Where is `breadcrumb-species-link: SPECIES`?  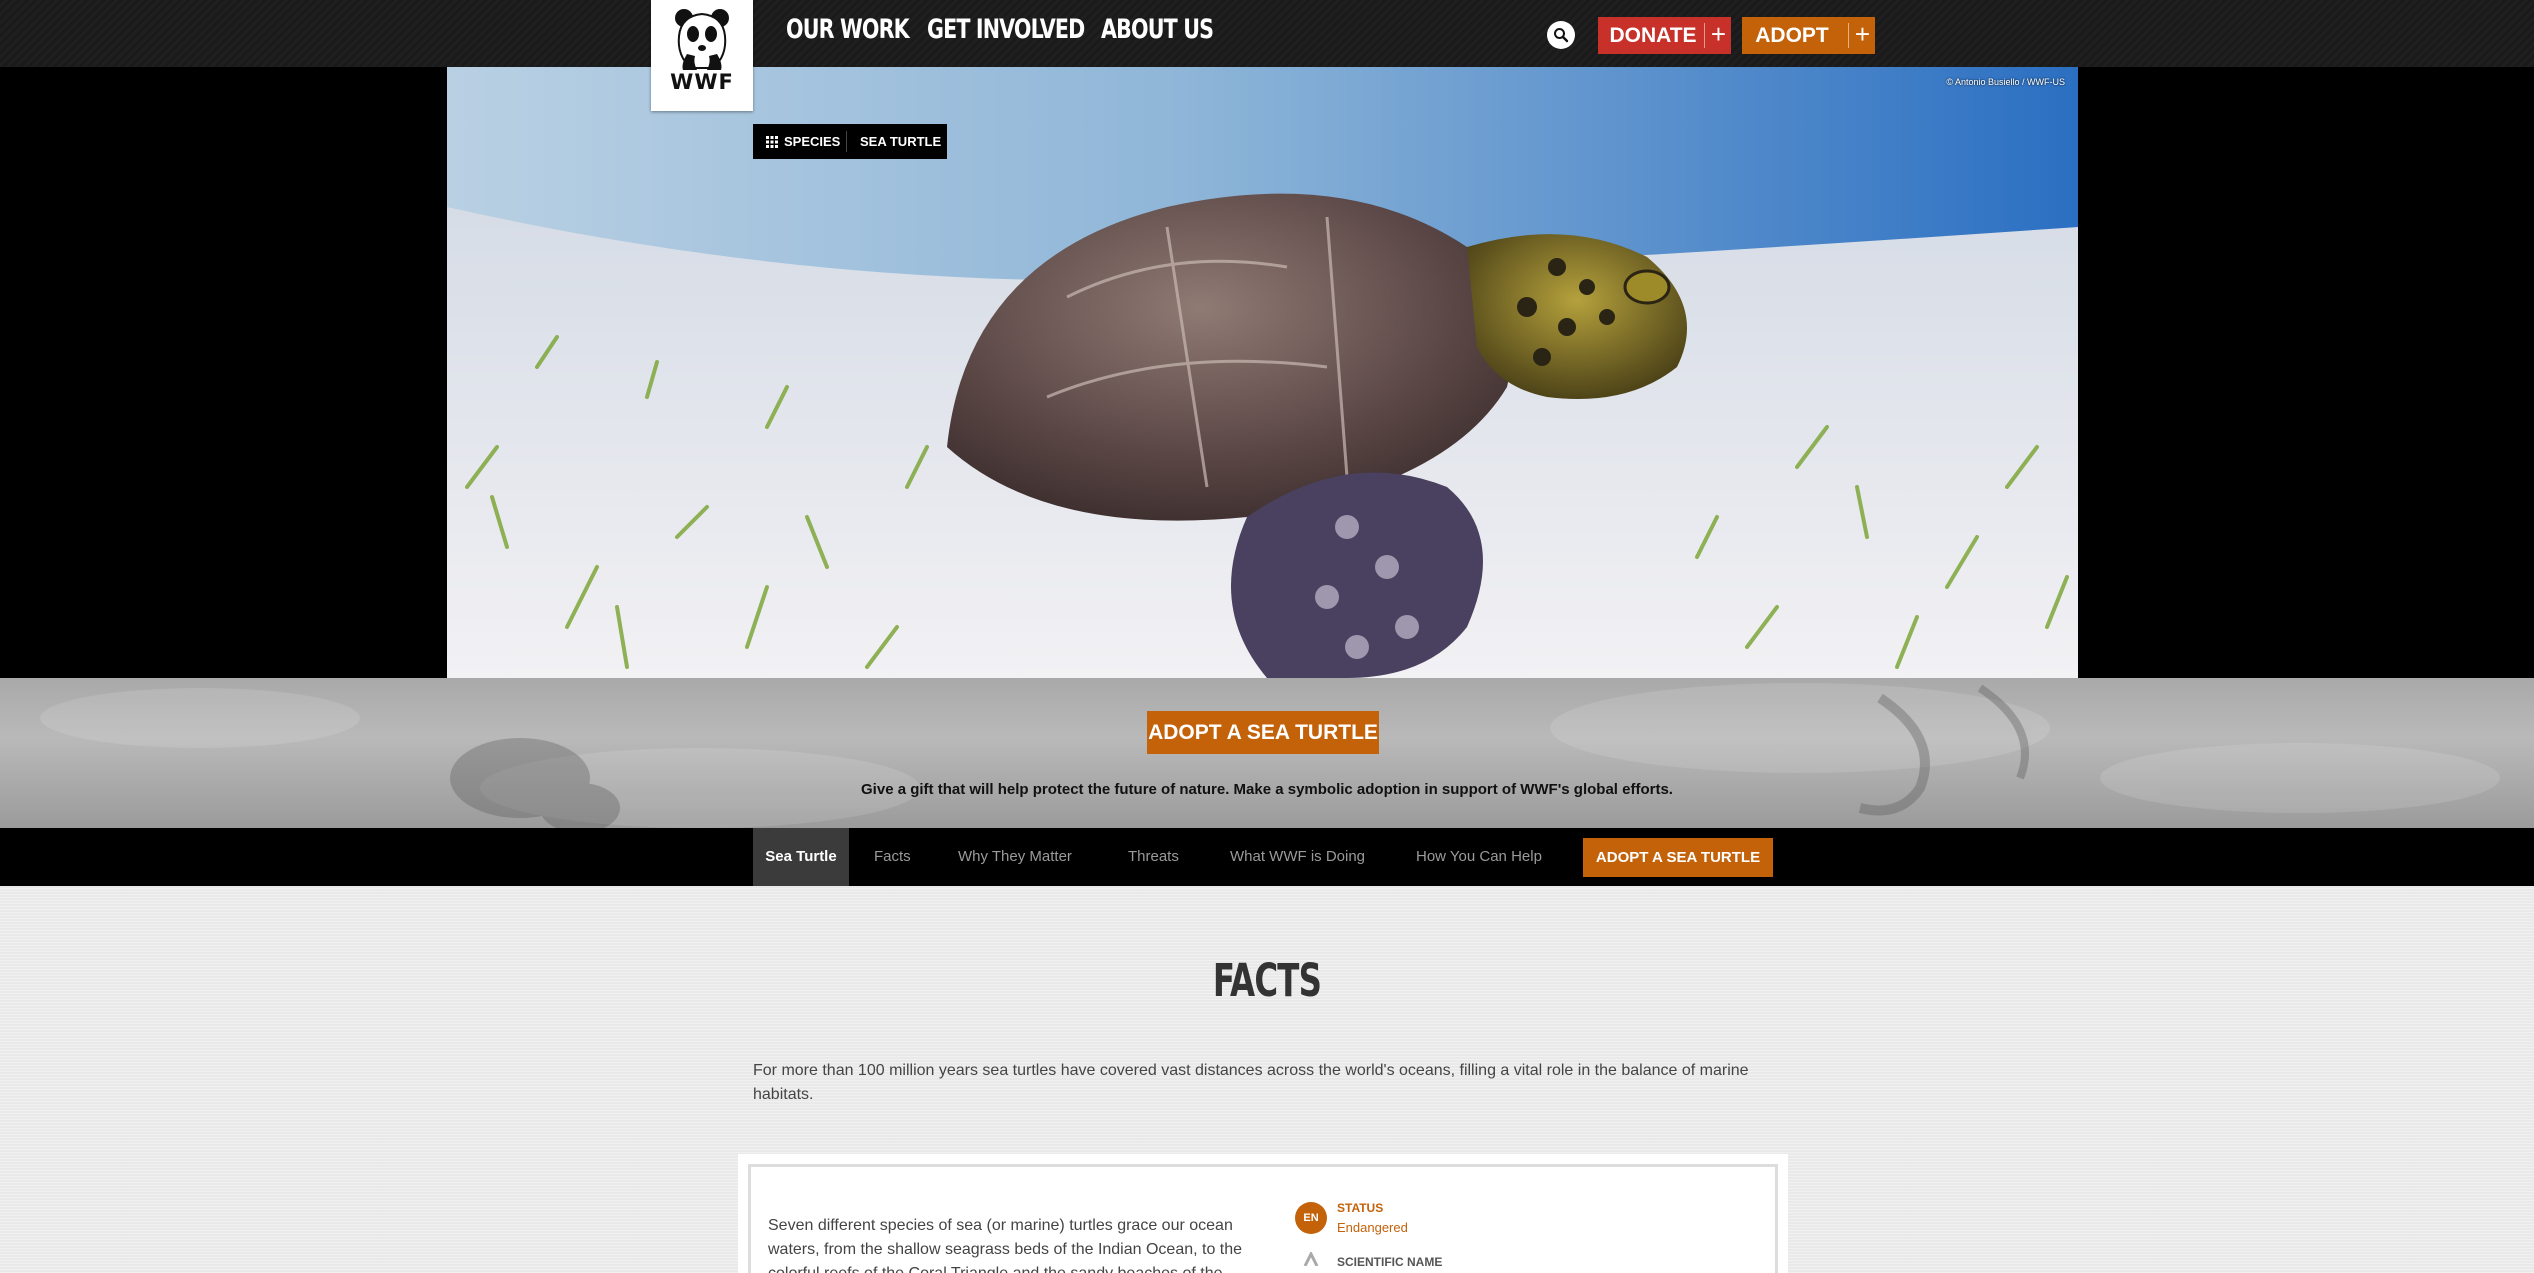
breadcrumb-species-link: SPECIES is located at coordinates (812, 141).